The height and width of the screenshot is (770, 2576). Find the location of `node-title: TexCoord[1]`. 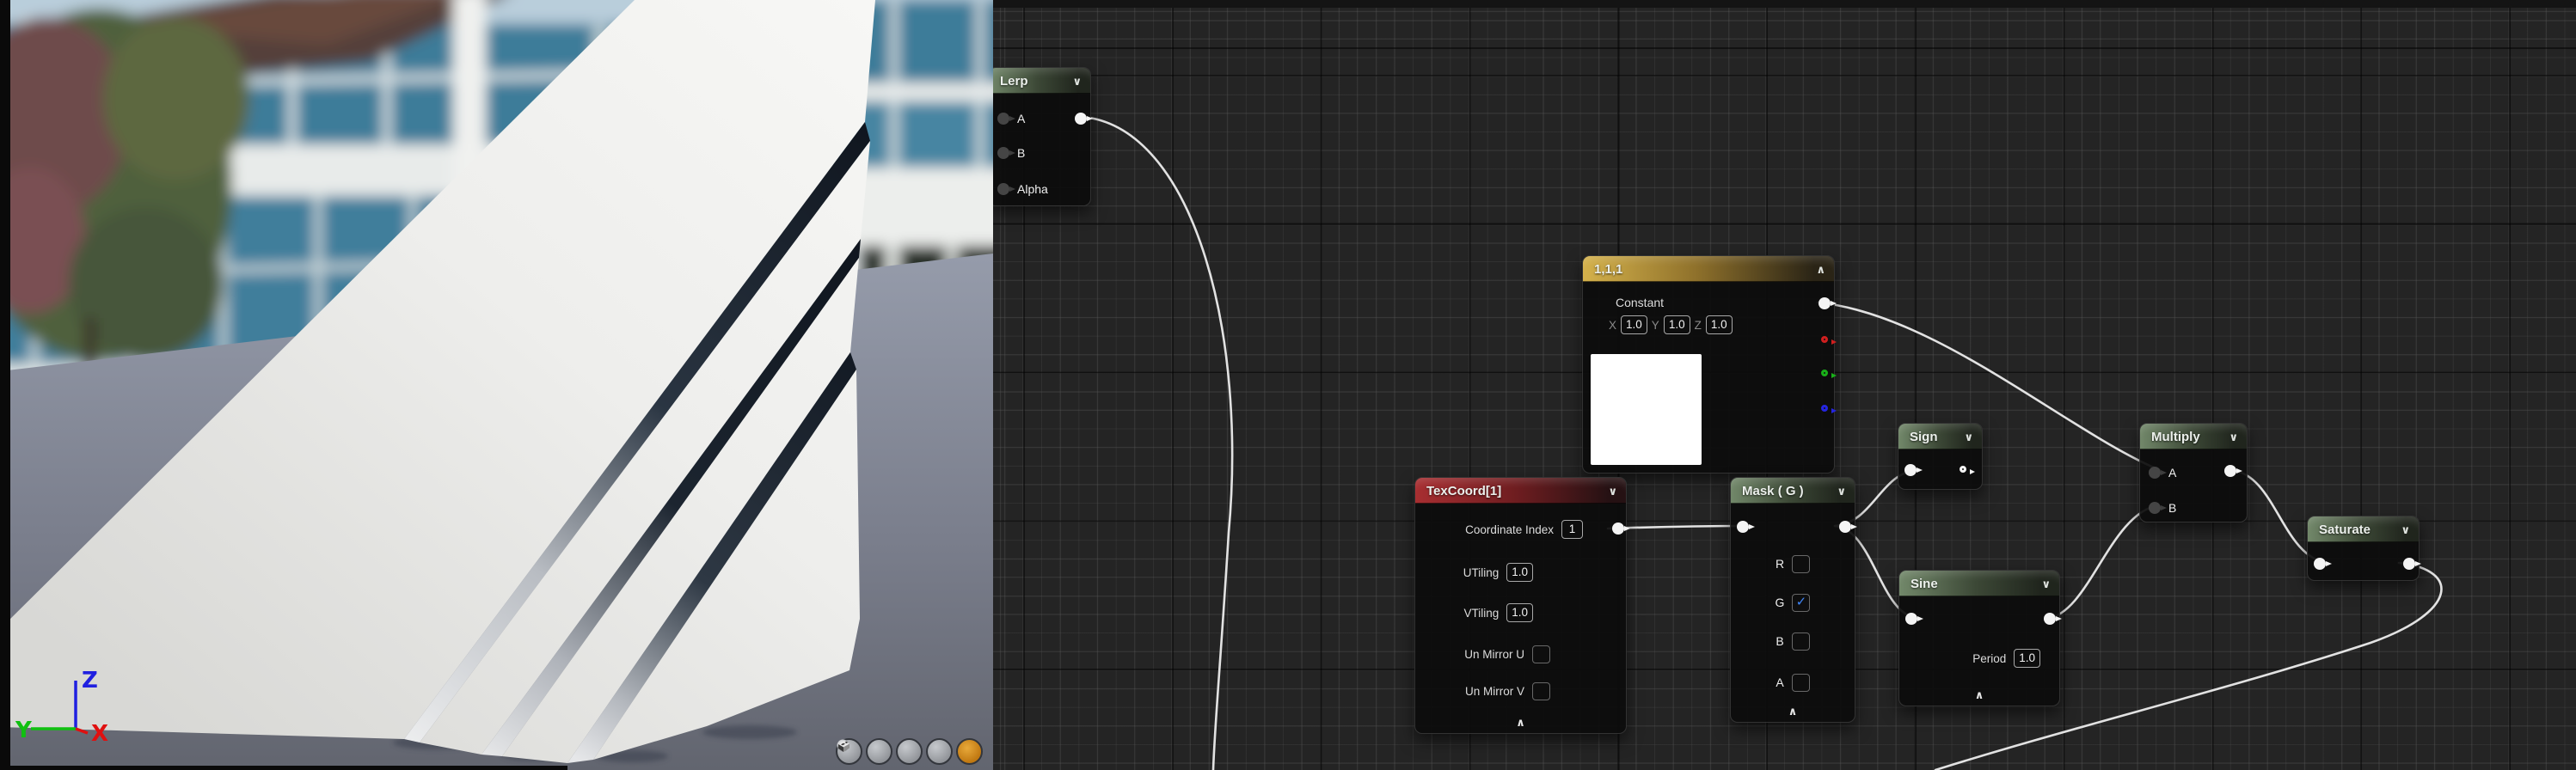

node-title: TexCoord[1] is located at coordinates (1464, 490).